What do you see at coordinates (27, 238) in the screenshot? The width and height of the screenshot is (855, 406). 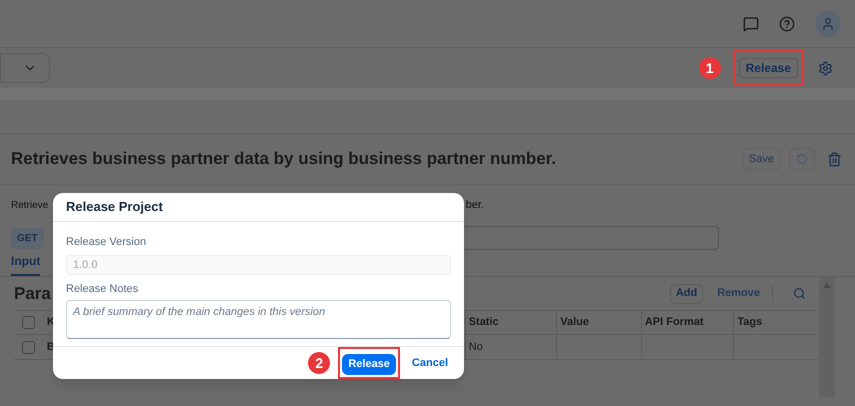 I see `method-badge: GET` at bounding box center [27, 238].